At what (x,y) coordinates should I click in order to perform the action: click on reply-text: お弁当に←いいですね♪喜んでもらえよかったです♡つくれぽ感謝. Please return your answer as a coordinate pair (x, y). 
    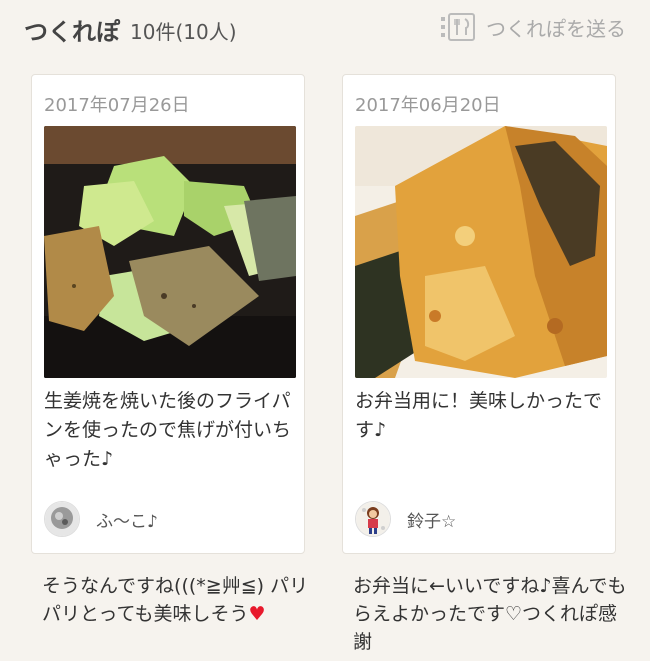
    Looking at the image, I should click on (490, 614).